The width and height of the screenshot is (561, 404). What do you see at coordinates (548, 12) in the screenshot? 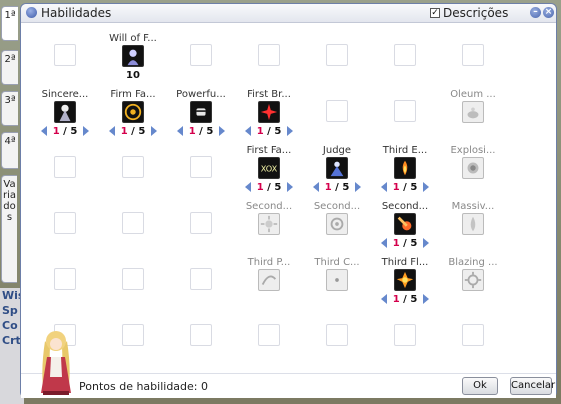
I see `close-button: ×` at bounding box center [548, 12].